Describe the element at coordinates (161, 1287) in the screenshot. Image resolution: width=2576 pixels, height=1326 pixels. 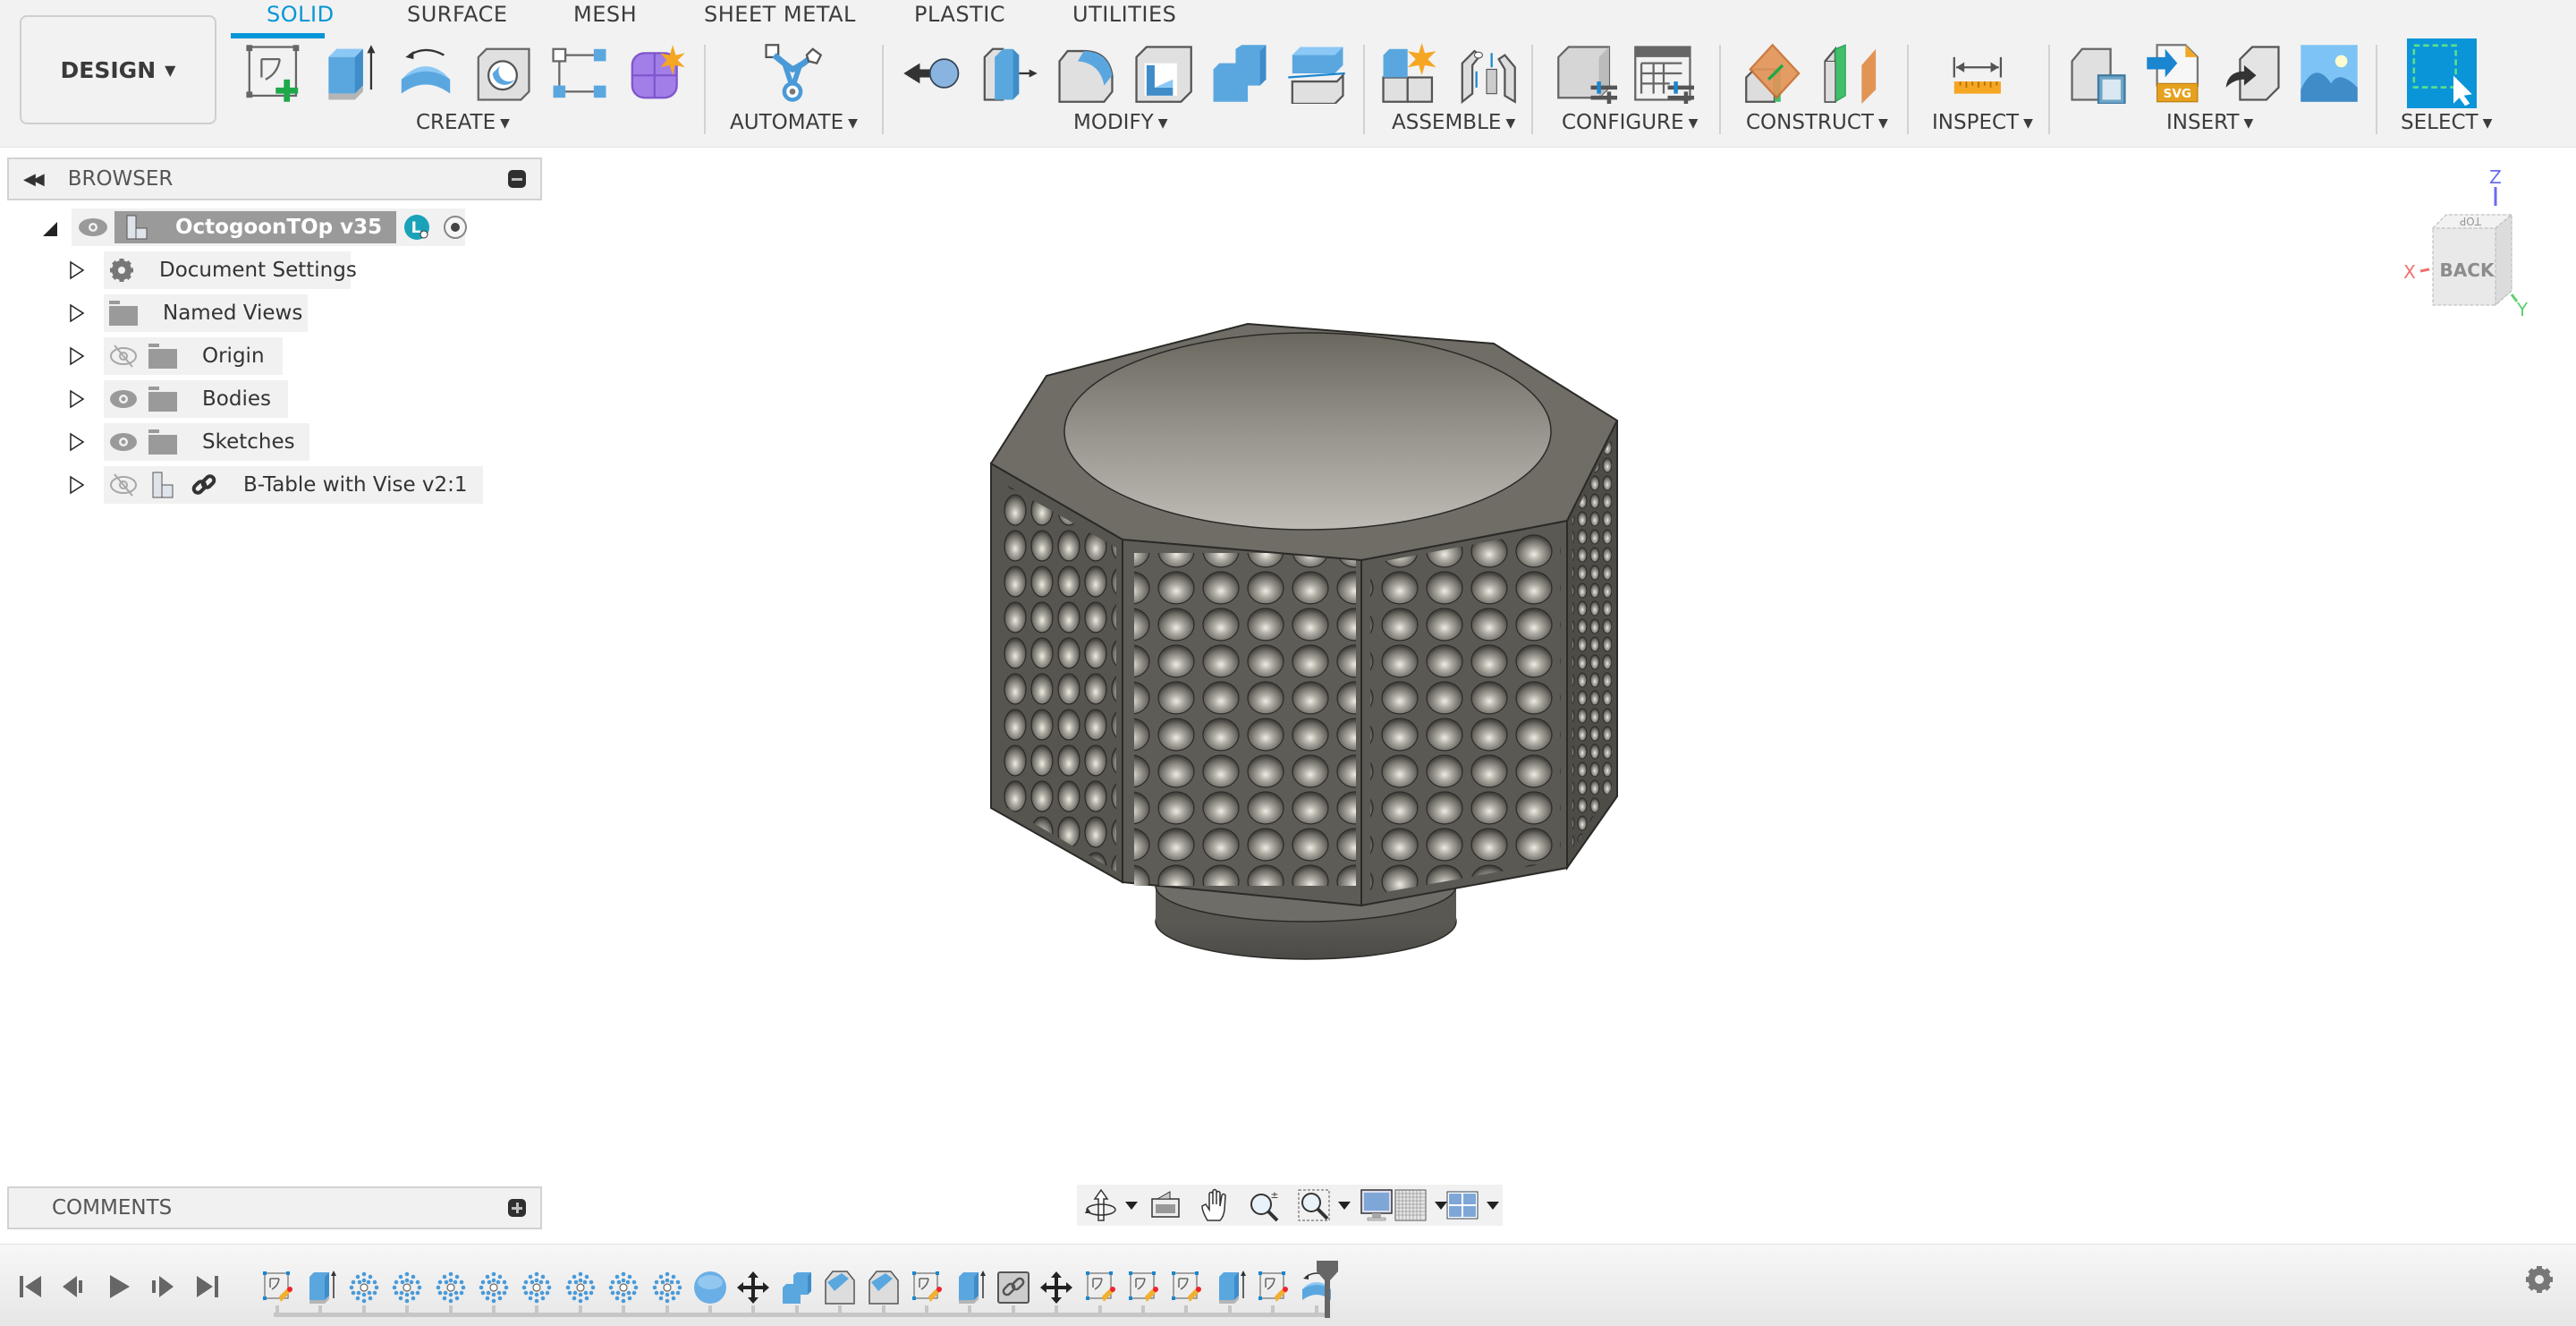
I see `timeline-step-forward-button` at that location.